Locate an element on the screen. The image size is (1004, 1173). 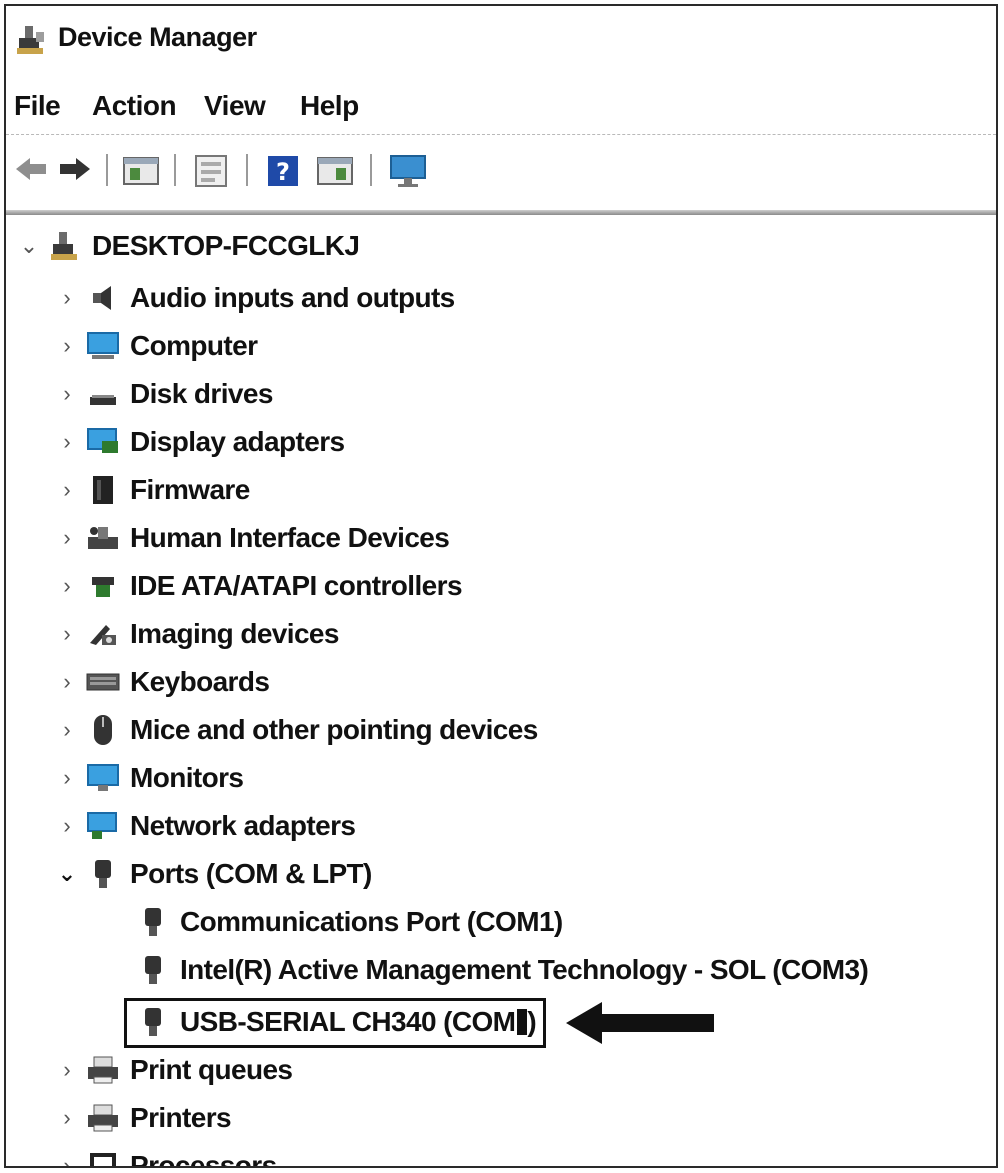
tree-item-label: Computer is located at coordinates (194, 345).